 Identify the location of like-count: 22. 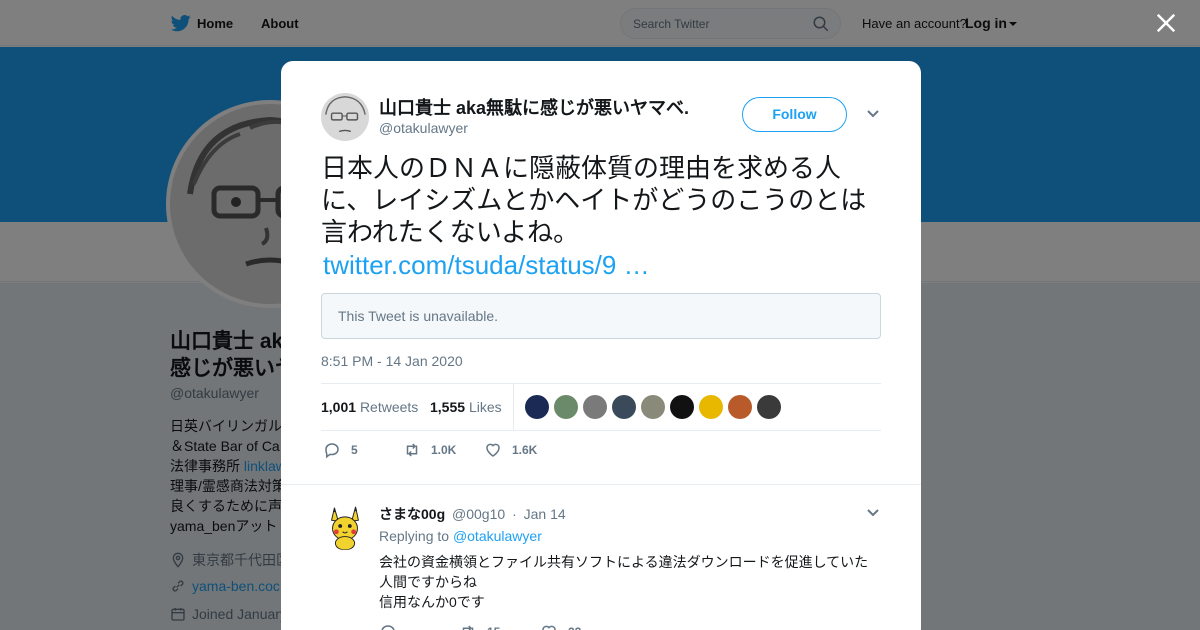
(574, 627).